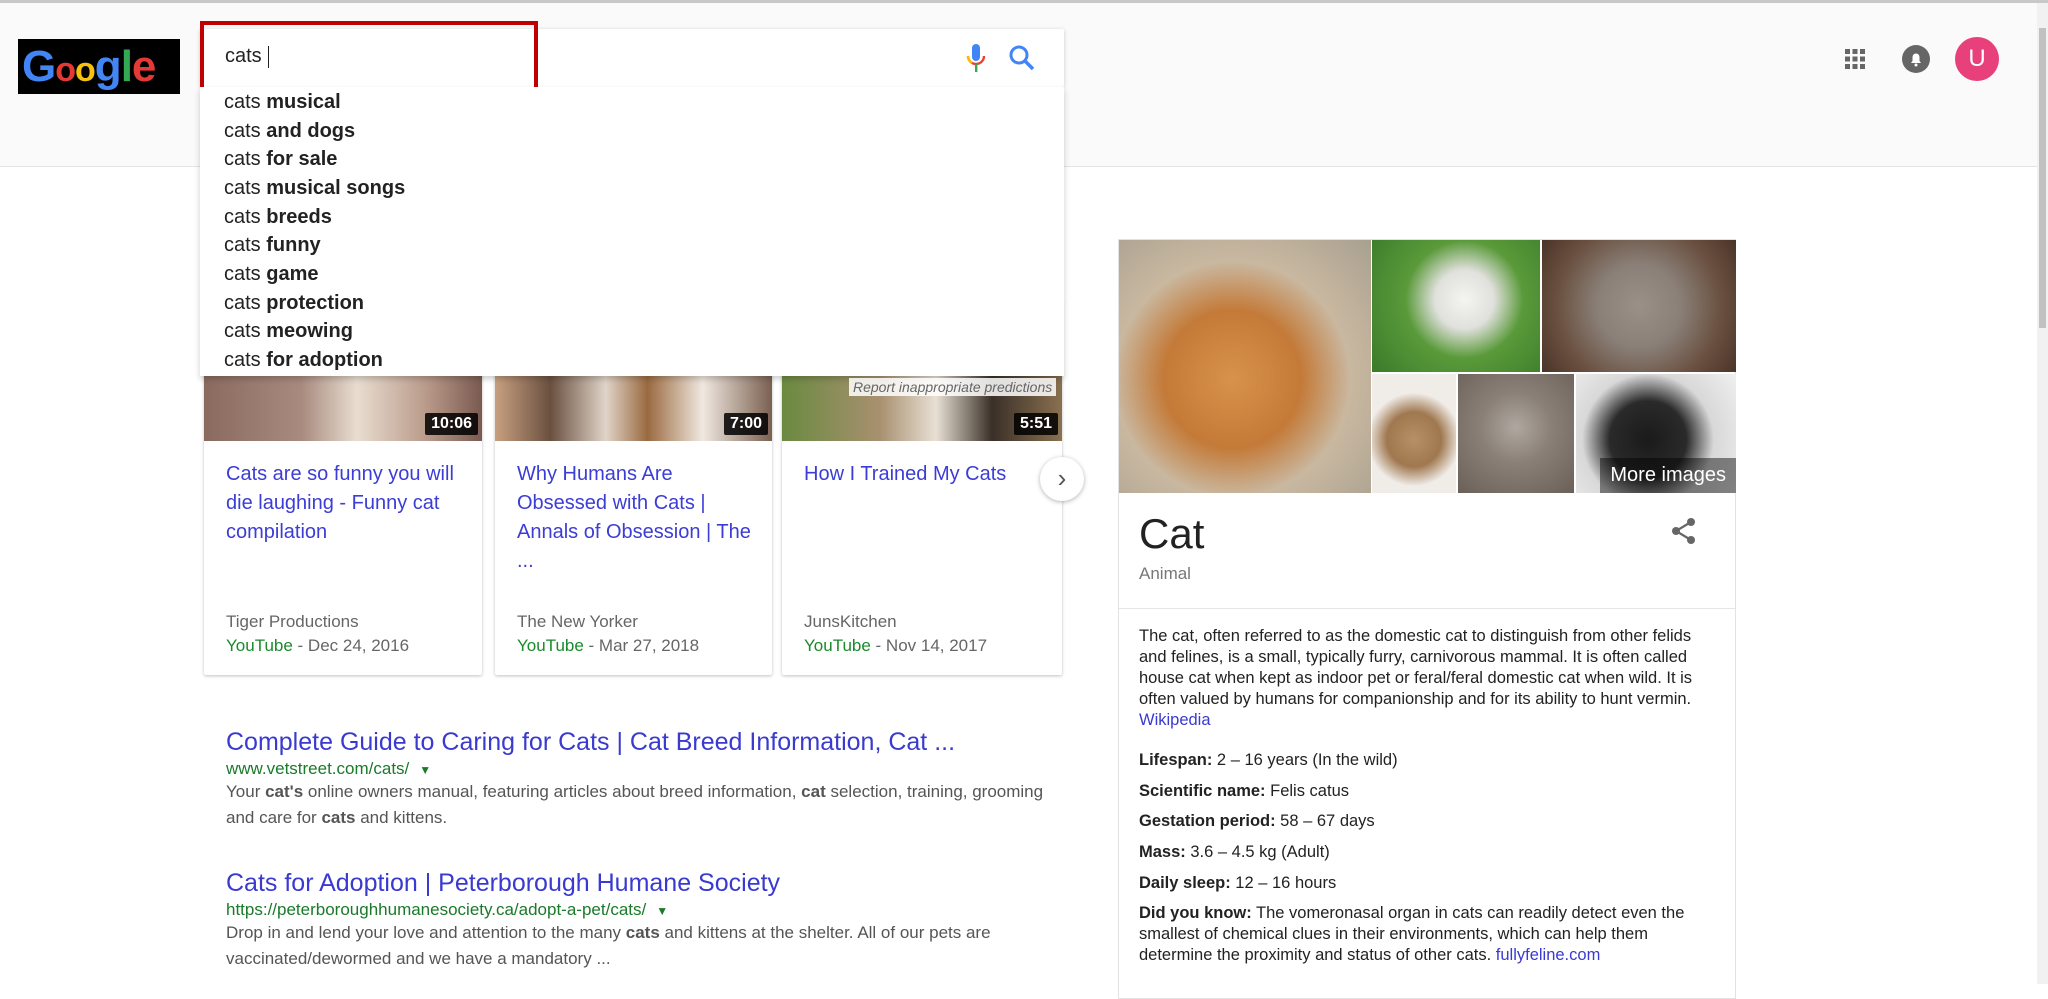 This screenshot has width=2048, height=999. I want to click on suggestion-item: cats protection, so click(294, 303).